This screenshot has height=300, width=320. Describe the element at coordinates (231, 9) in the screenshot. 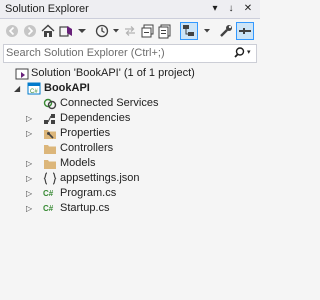

I see `auto-hide-pin-icon: ↓` at that location.